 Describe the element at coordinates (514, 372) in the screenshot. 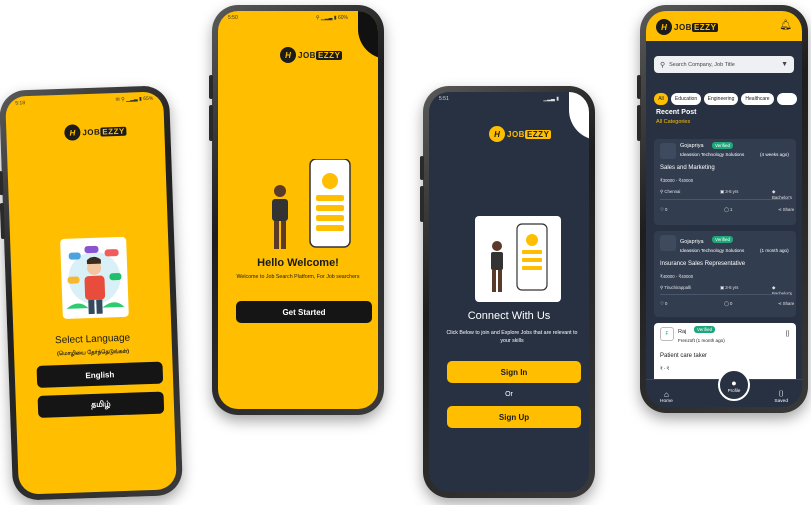

I see `sign-in-button: Sign In` at that location.